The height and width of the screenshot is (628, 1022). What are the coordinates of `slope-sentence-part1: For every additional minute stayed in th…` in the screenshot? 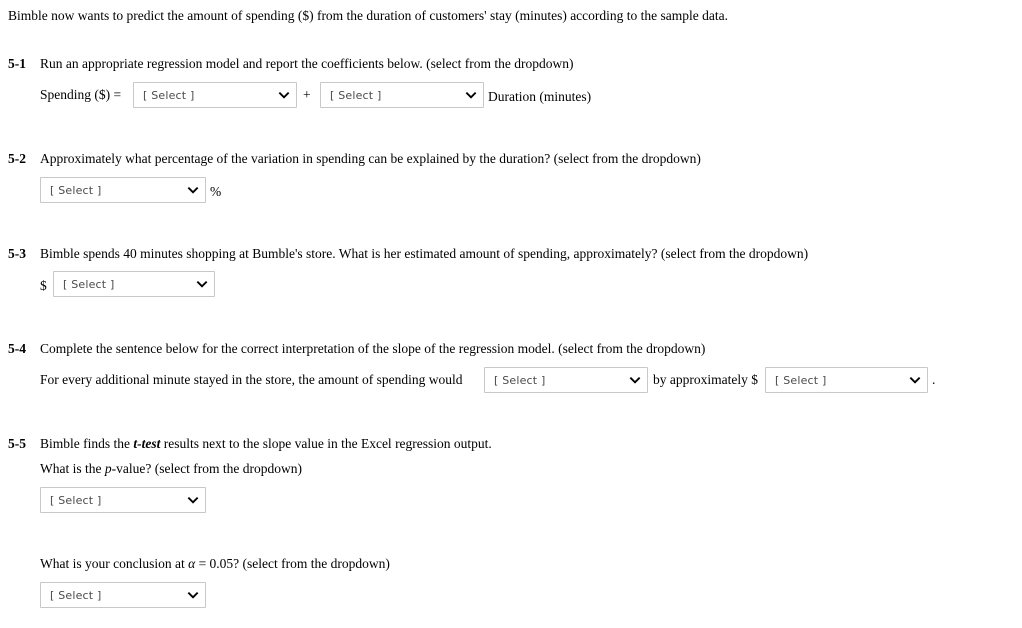 It's located at (251, 379).